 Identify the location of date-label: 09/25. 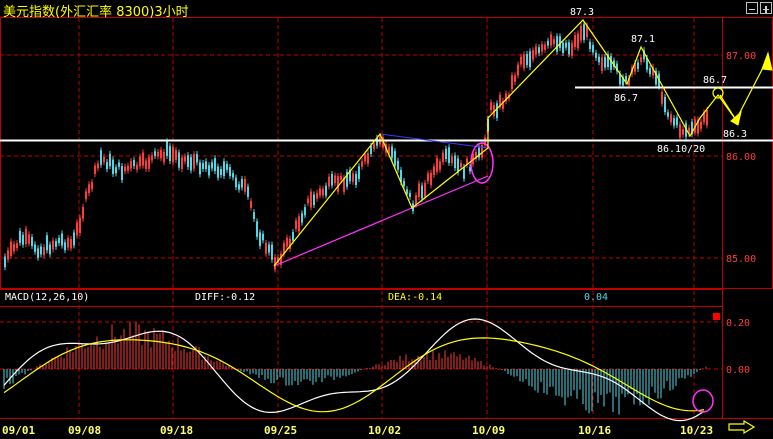
(280, 430).